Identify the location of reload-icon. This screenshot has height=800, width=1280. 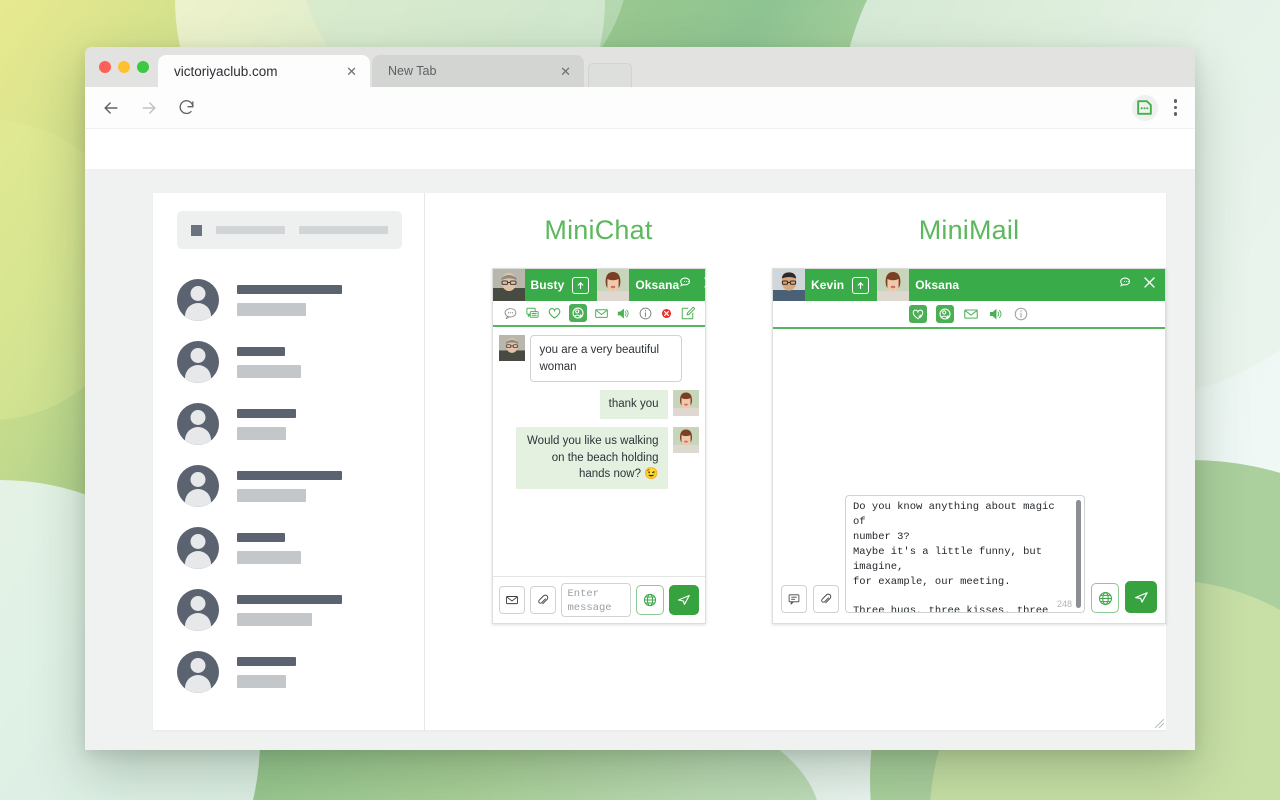
(187, 108).